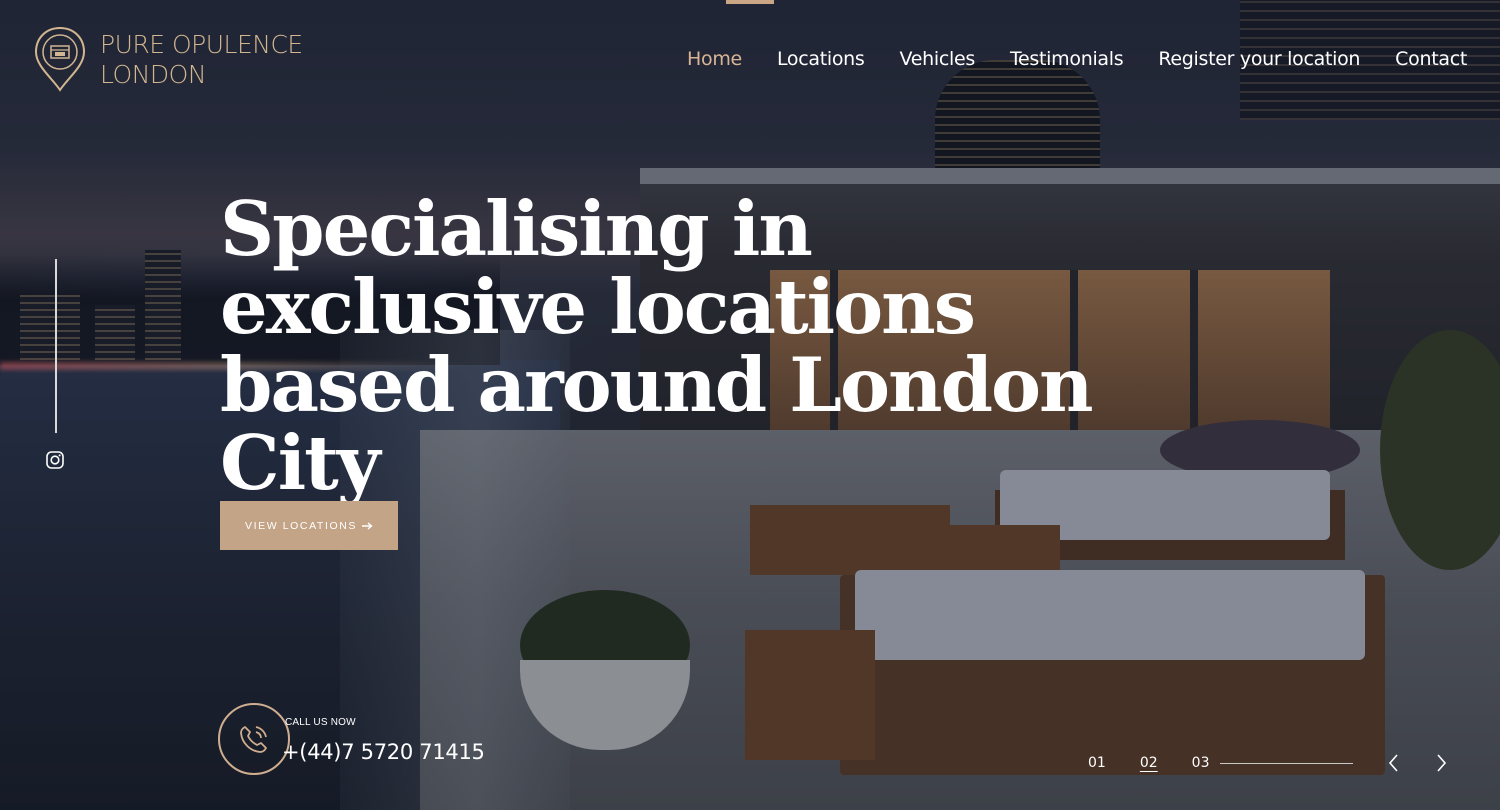  I want to click on call-us-label: CALL US NOW, so click(320, 722).